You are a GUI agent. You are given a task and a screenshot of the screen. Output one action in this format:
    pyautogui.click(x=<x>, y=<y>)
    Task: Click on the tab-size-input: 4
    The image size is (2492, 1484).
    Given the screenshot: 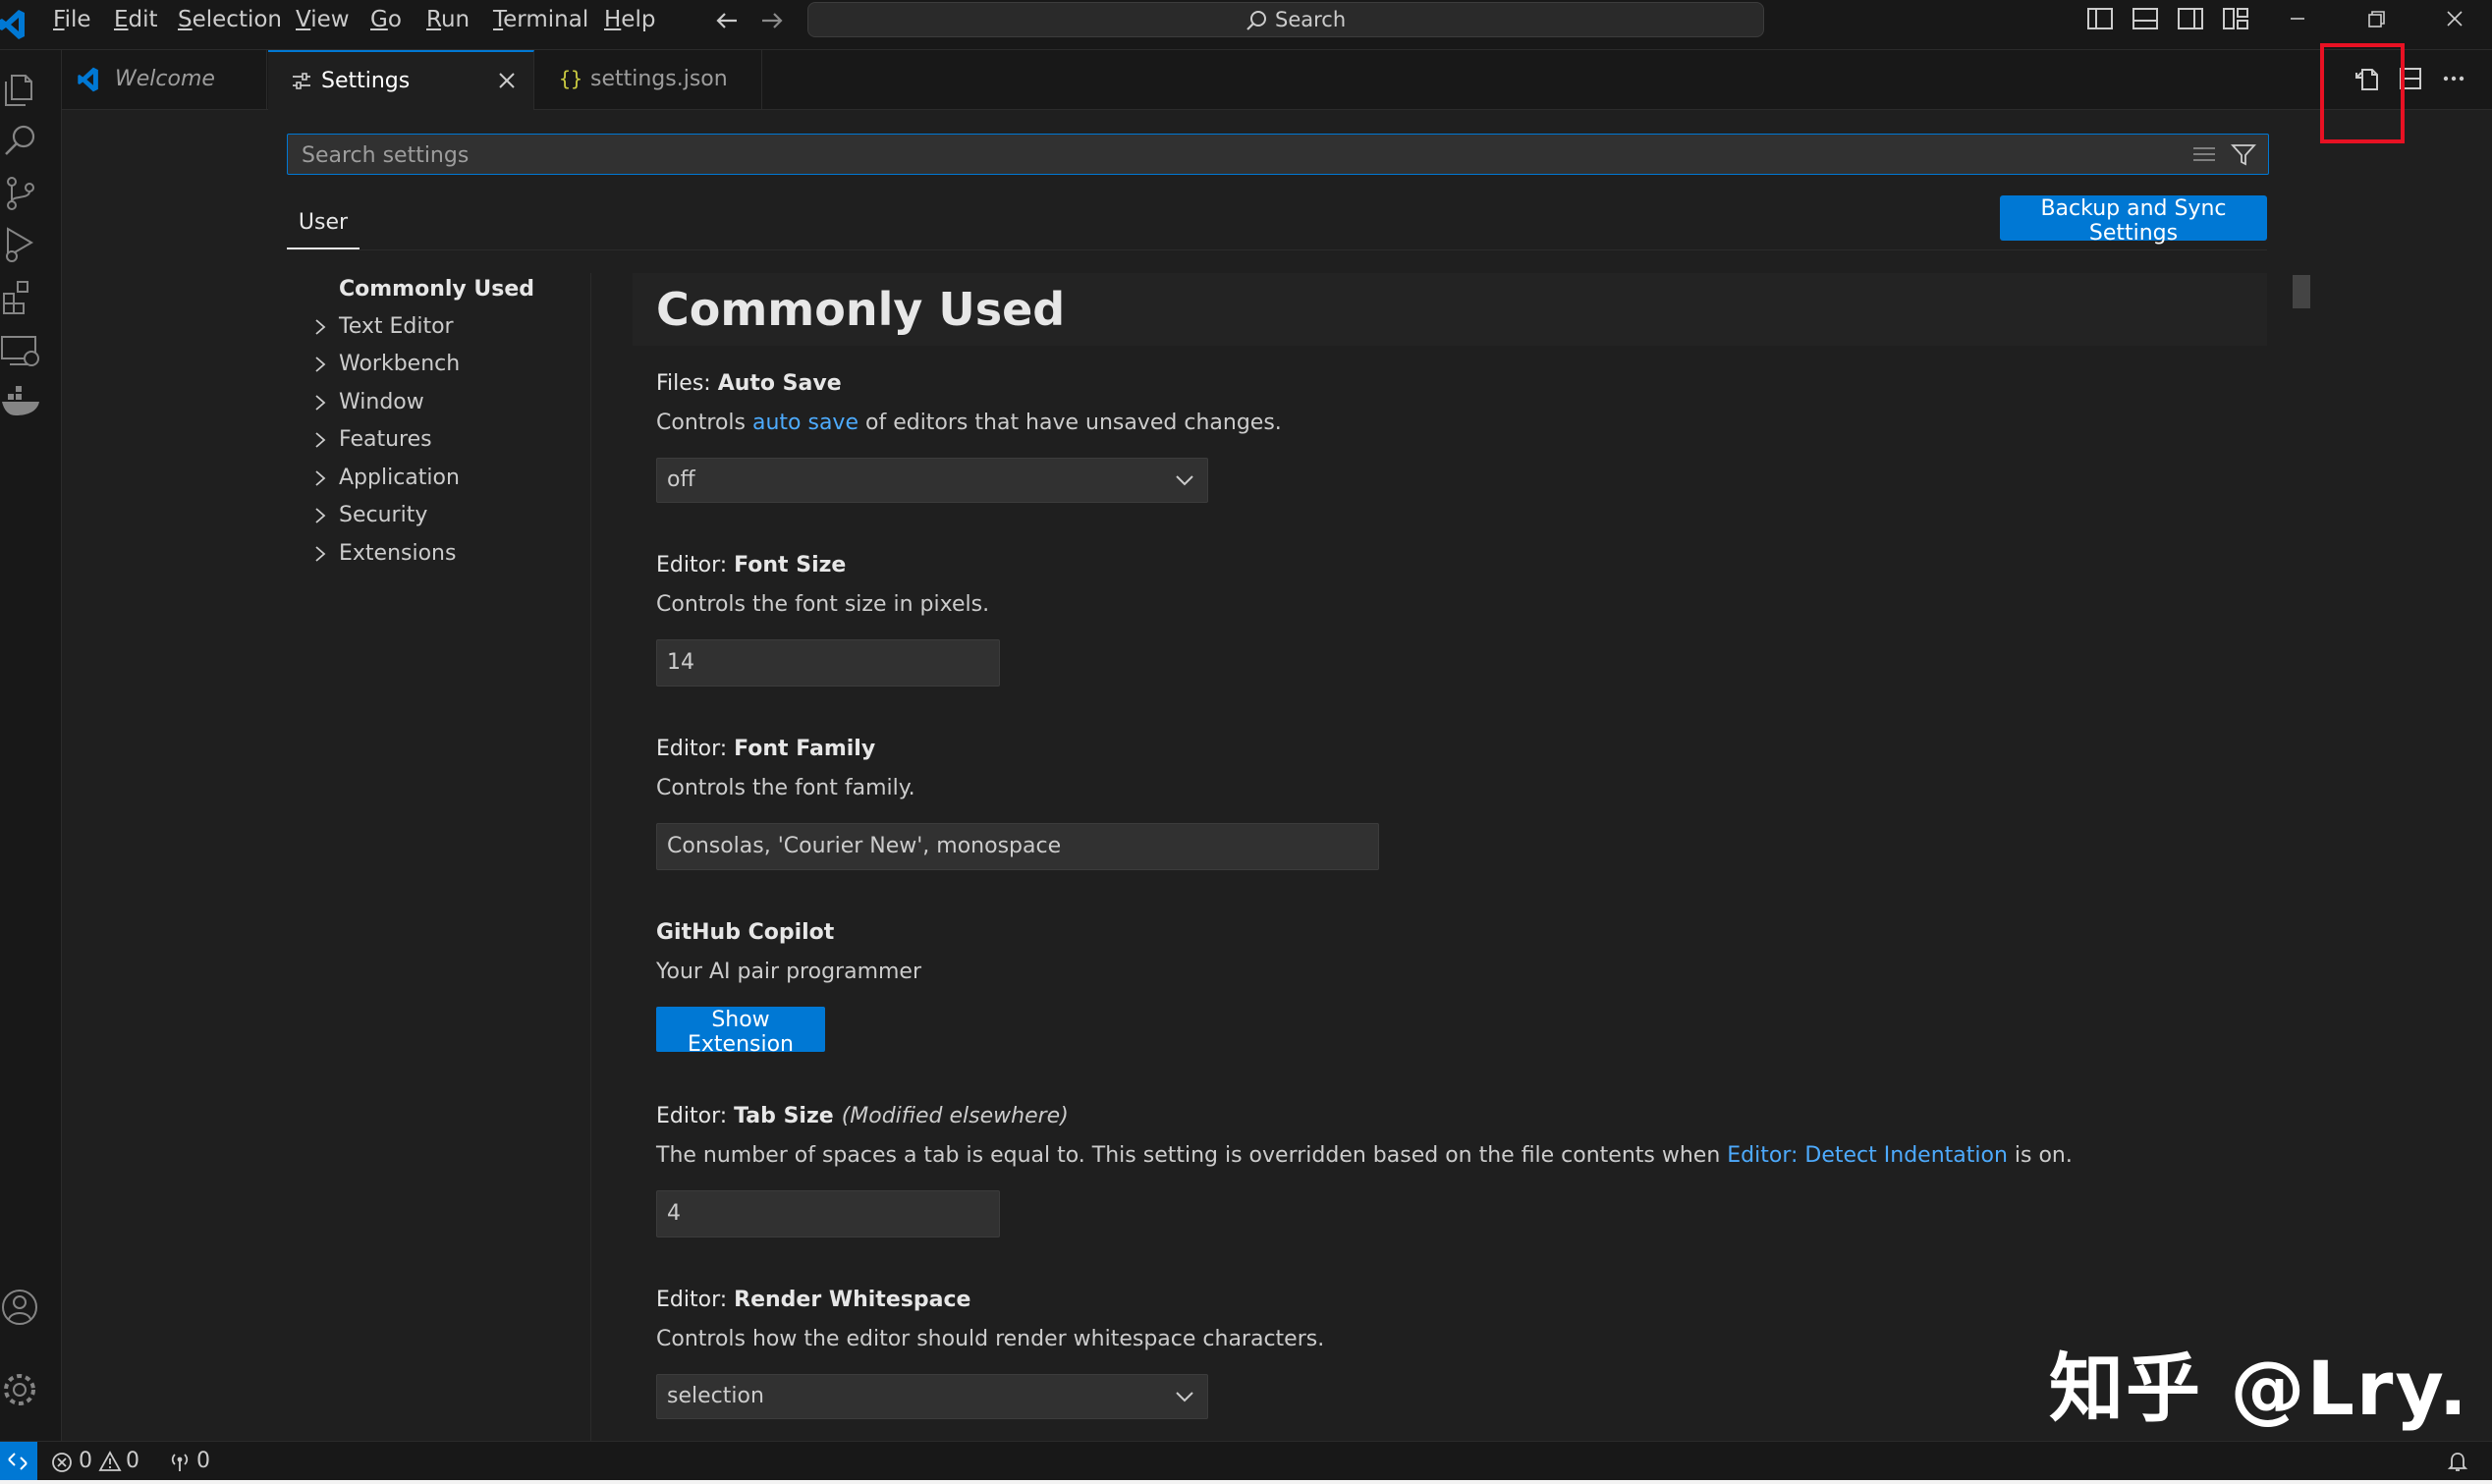 What is the action you would take?
    pyautogui.click(x=828, y=1213)
    